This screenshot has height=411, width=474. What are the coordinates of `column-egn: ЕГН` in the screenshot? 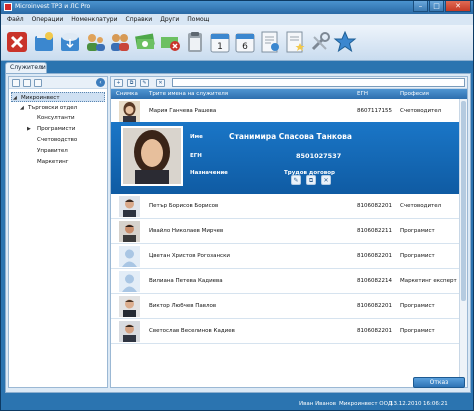 It's located at (362, 94).